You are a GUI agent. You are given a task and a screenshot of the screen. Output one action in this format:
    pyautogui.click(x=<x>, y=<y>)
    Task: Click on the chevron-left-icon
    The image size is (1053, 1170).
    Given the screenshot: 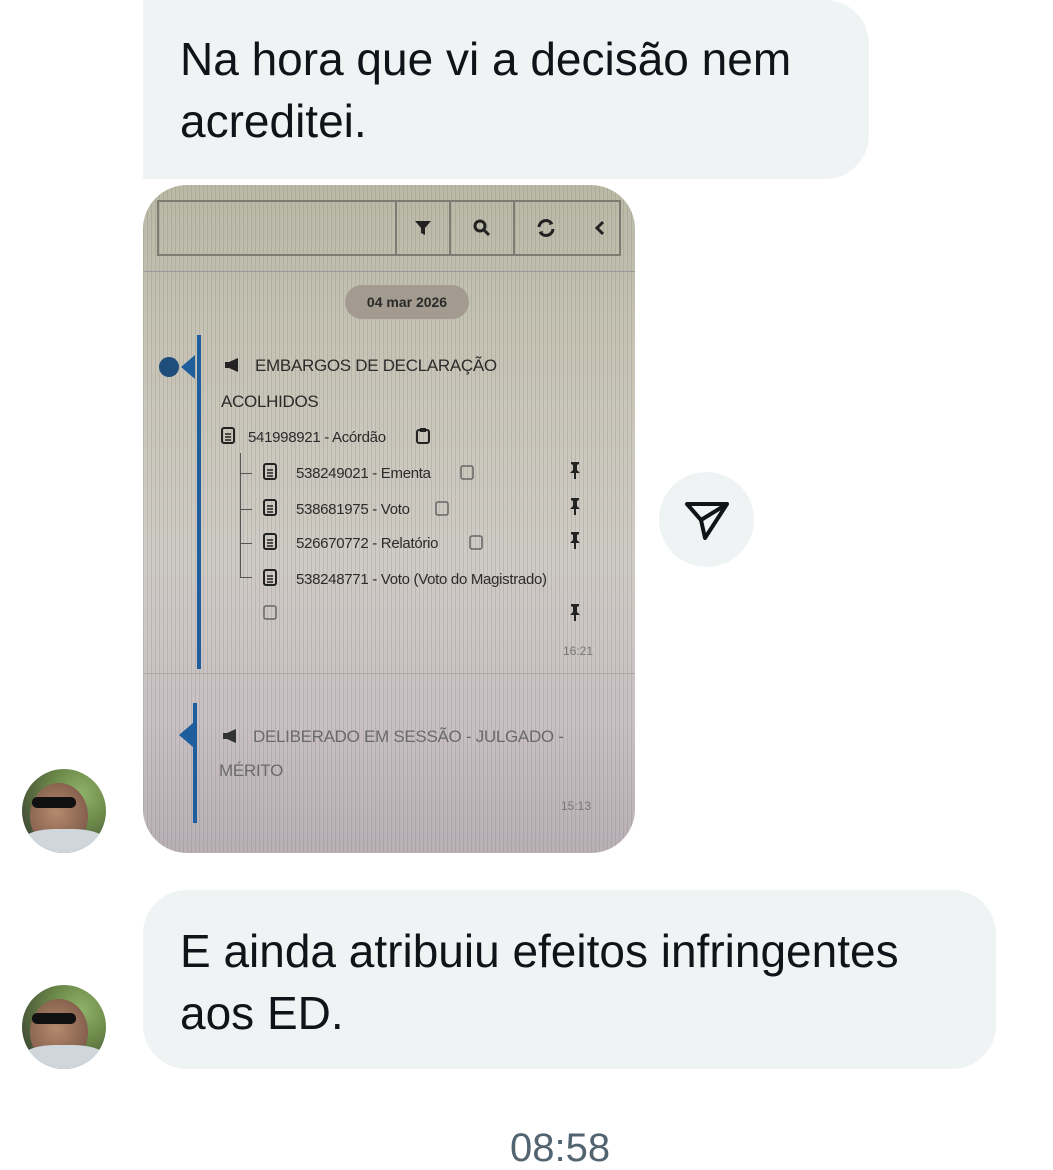 What is the action you would take?
    pyautogui.click(x=600, y=228)
    